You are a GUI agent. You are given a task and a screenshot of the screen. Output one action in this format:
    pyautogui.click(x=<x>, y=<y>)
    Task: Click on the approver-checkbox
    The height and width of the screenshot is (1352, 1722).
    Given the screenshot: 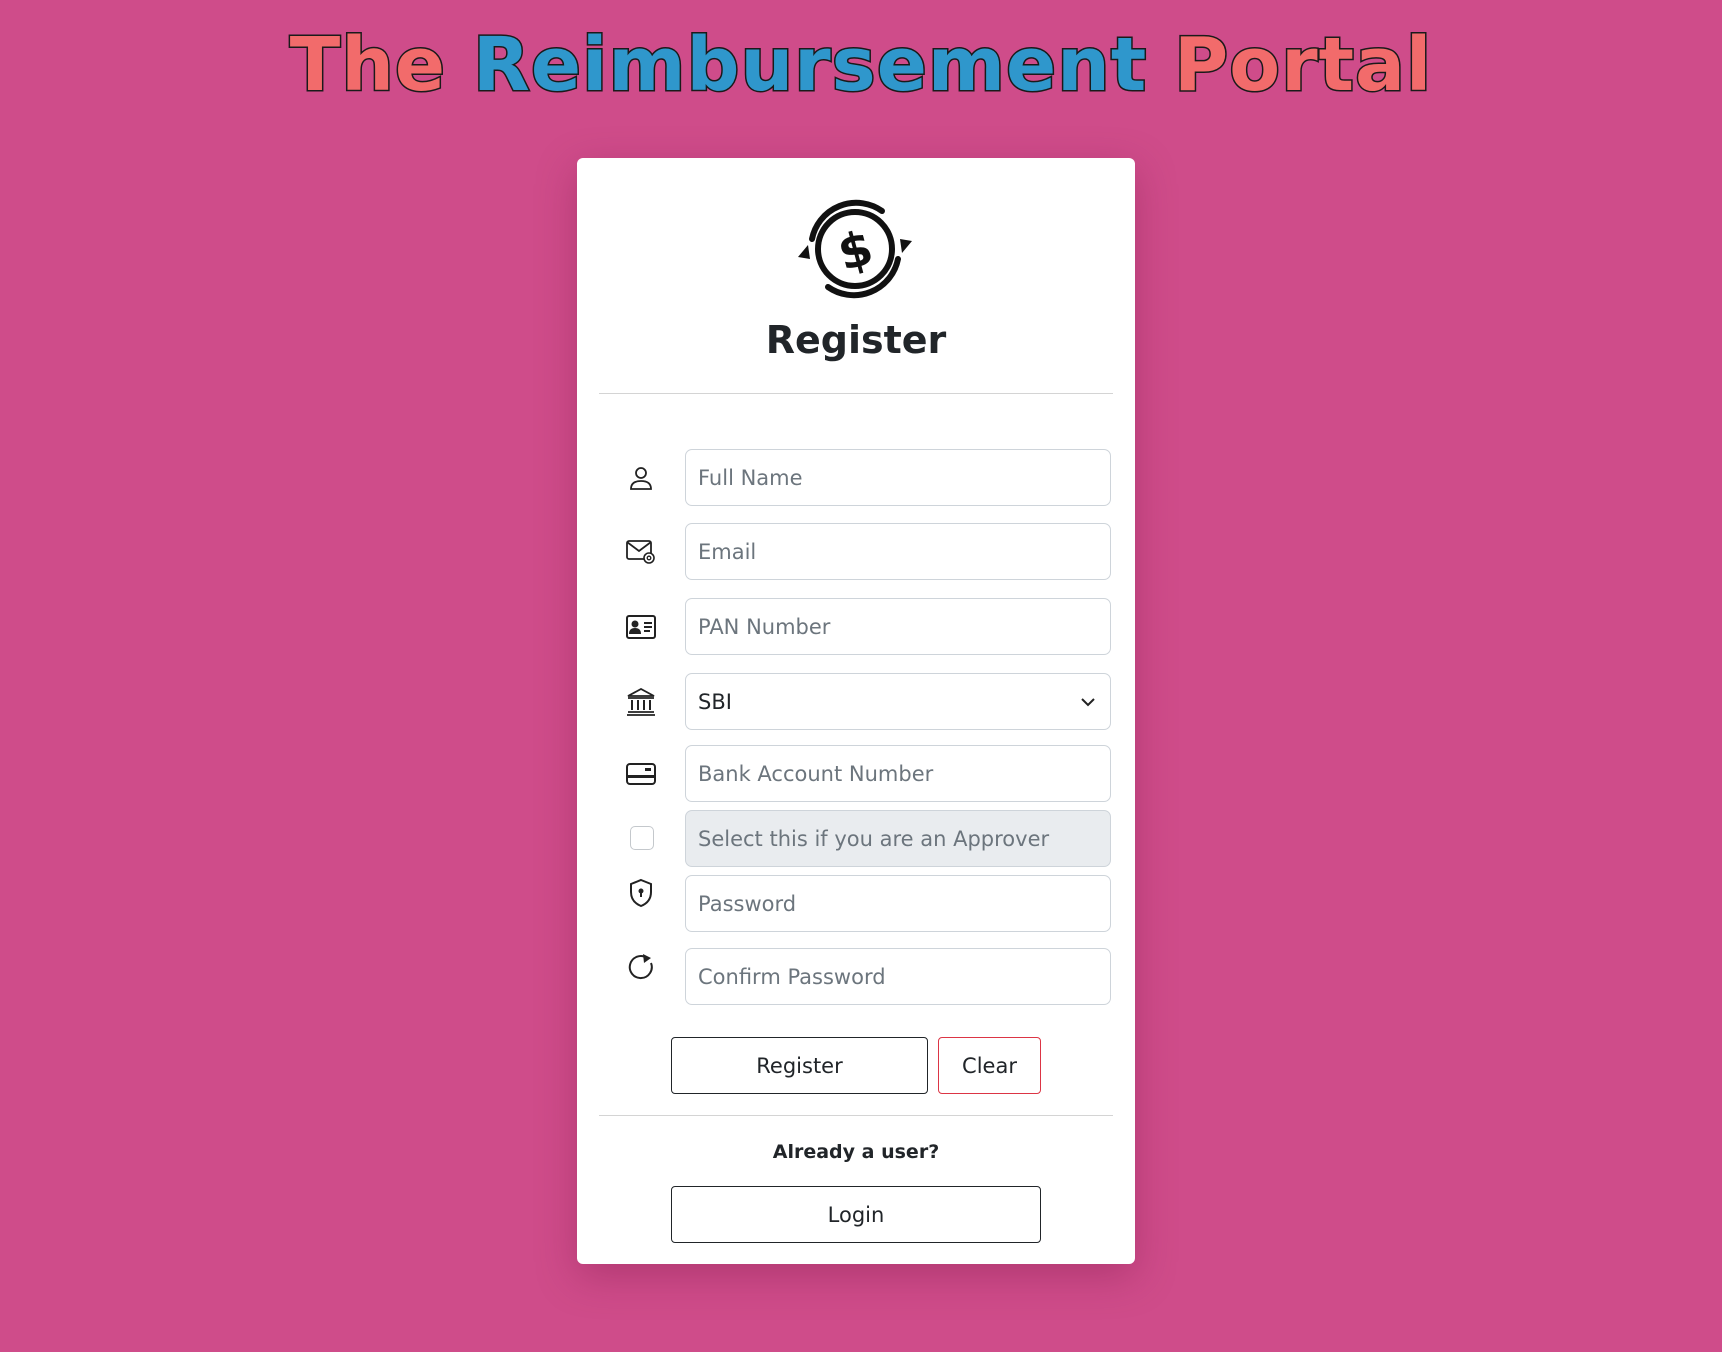 What is the action you would take?
    pyautogui.click(x=642, y=838)
    